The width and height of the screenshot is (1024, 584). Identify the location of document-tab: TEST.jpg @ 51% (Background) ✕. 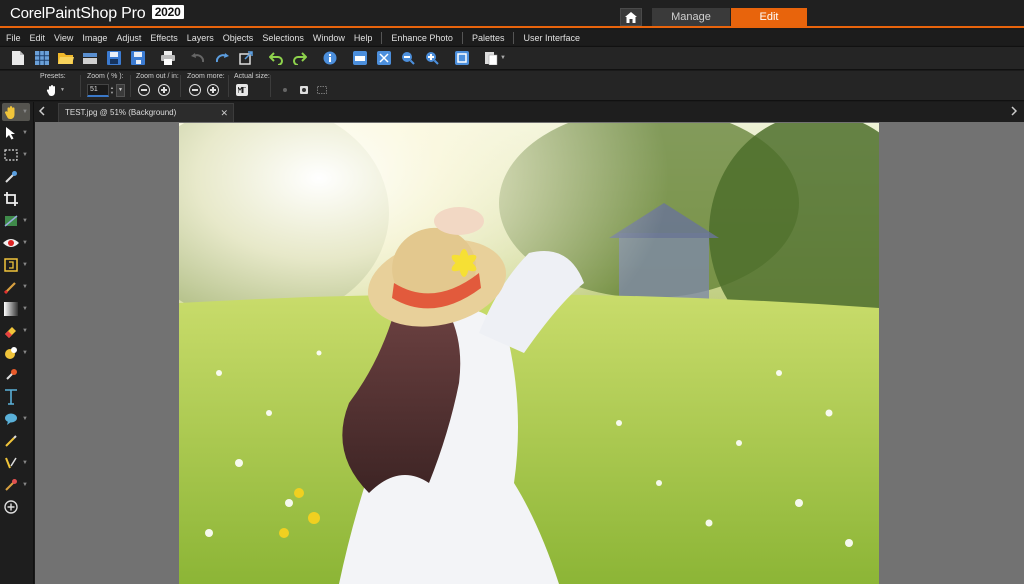
(146, 112).